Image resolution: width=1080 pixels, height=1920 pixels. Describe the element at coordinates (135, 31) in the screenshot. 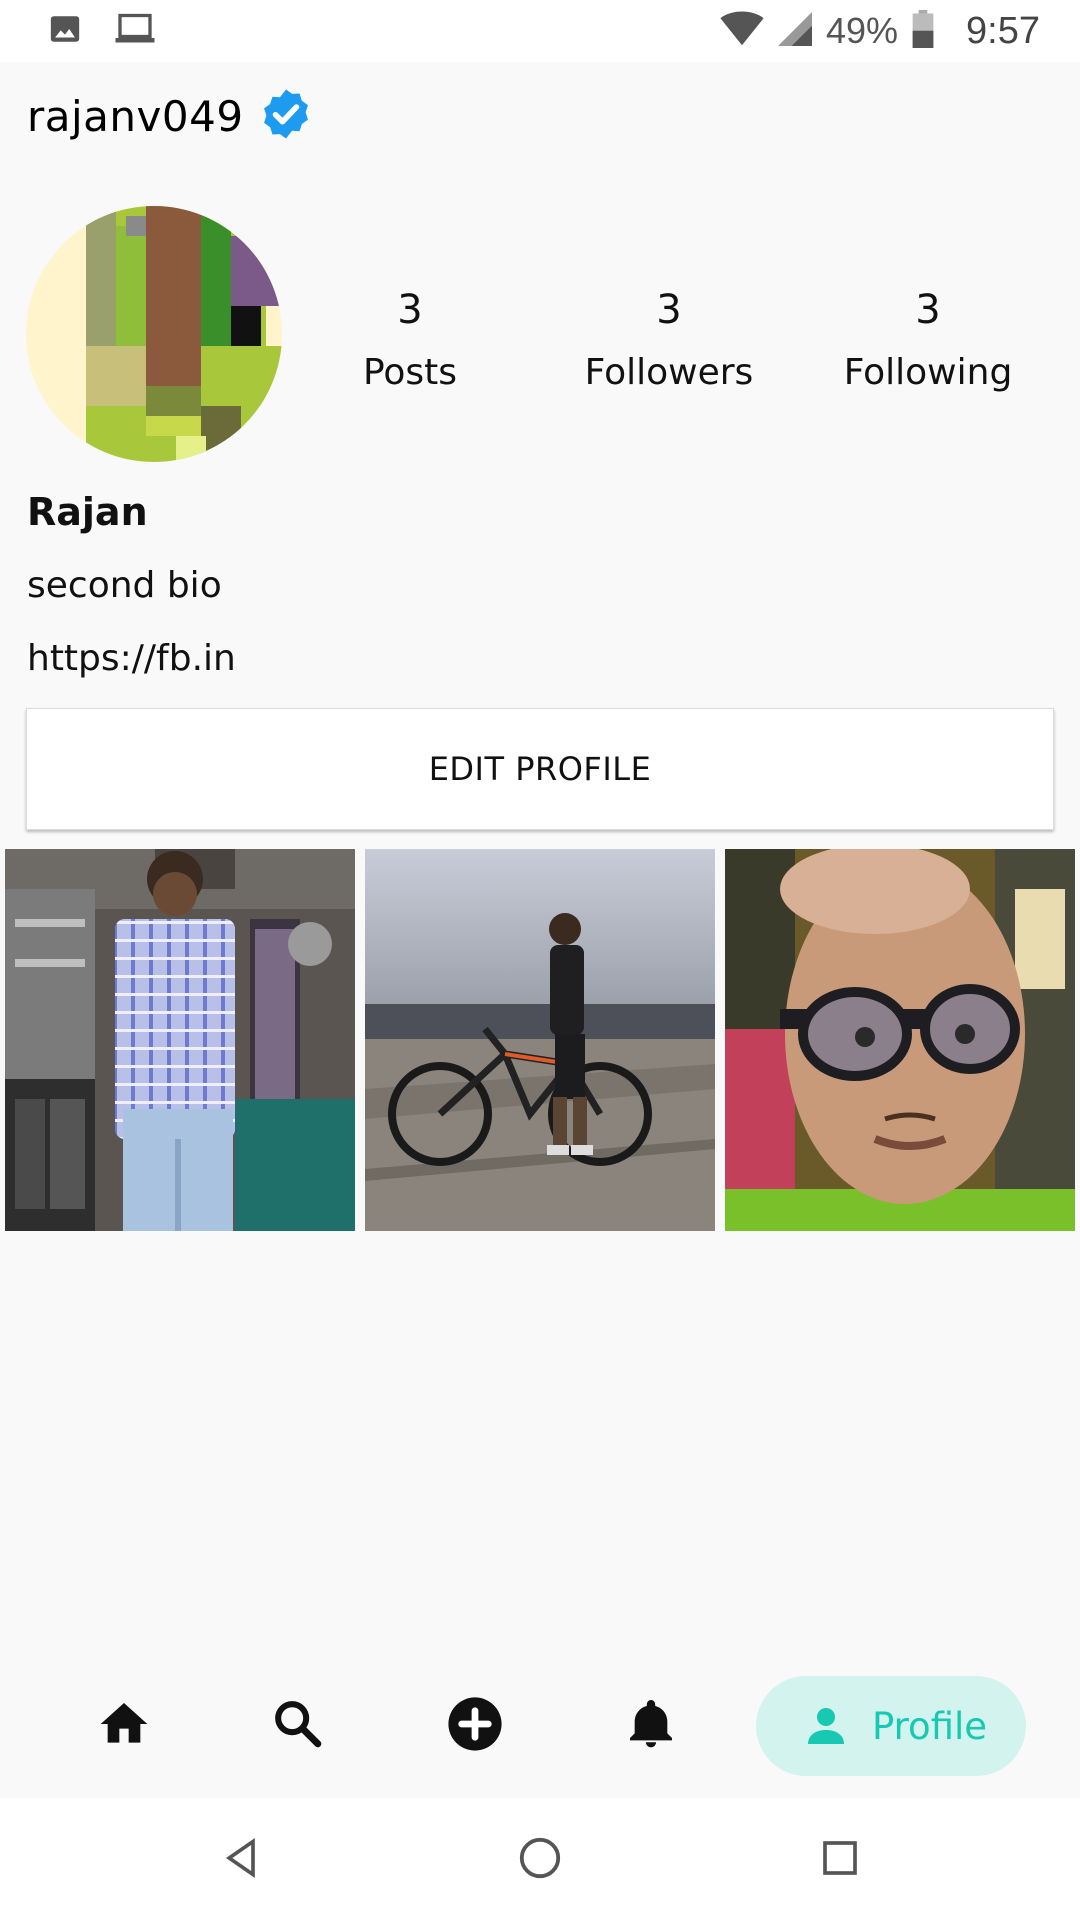

I see `laptop-icon` at that location.